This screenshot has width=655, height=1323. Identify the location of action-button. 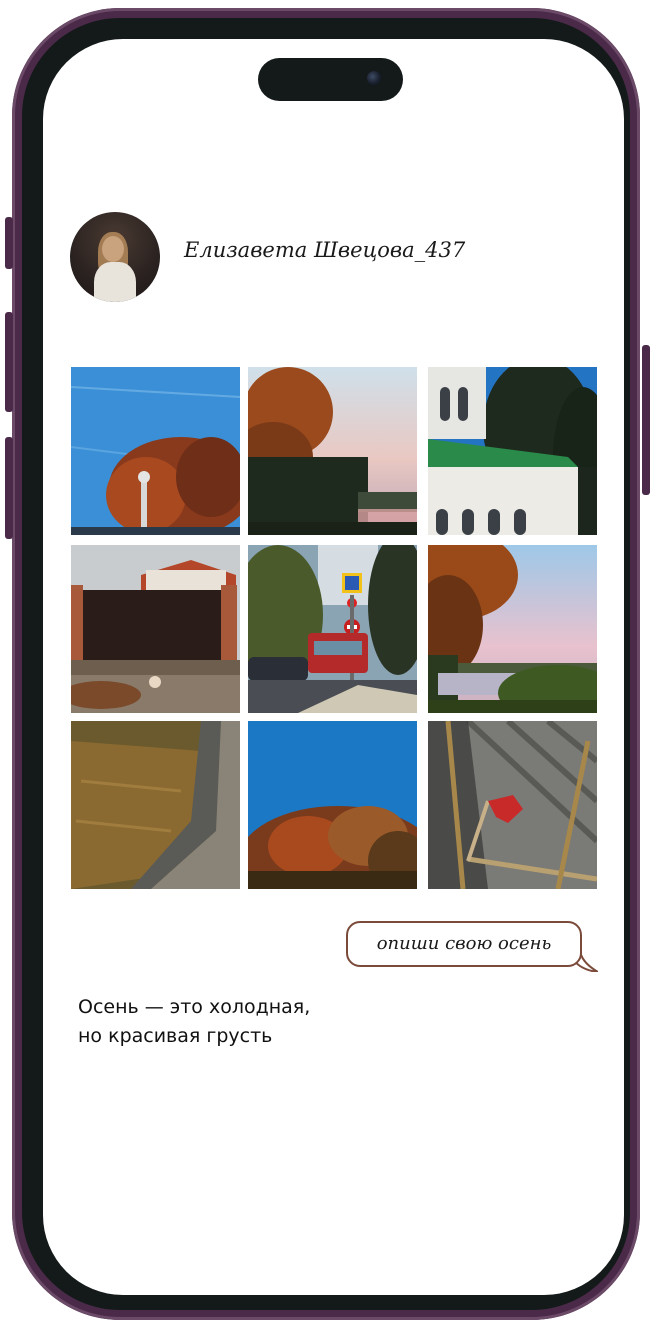
(9, 243).